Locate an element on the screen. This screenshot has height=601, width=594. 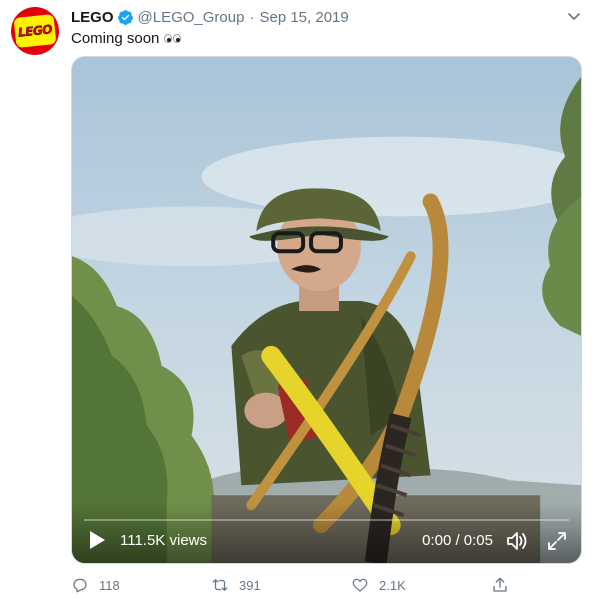
eyes-emoji-icon is located at coordinates (173, 38).